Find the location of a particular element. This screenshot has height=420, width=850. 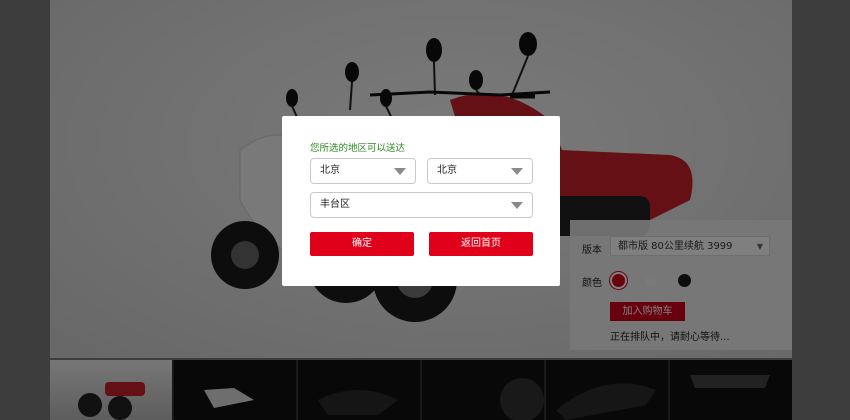

confirm-button: 确定 is located at coordinates (362, 244).